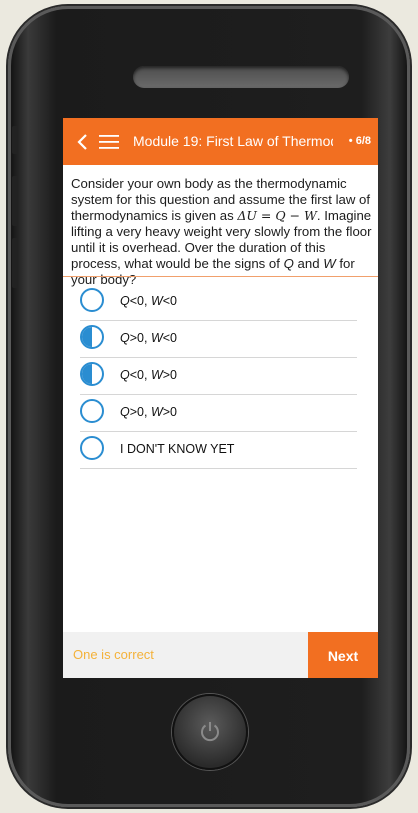  I want to click on answer-option-2: Q>0, W<0, so click(218, 339).